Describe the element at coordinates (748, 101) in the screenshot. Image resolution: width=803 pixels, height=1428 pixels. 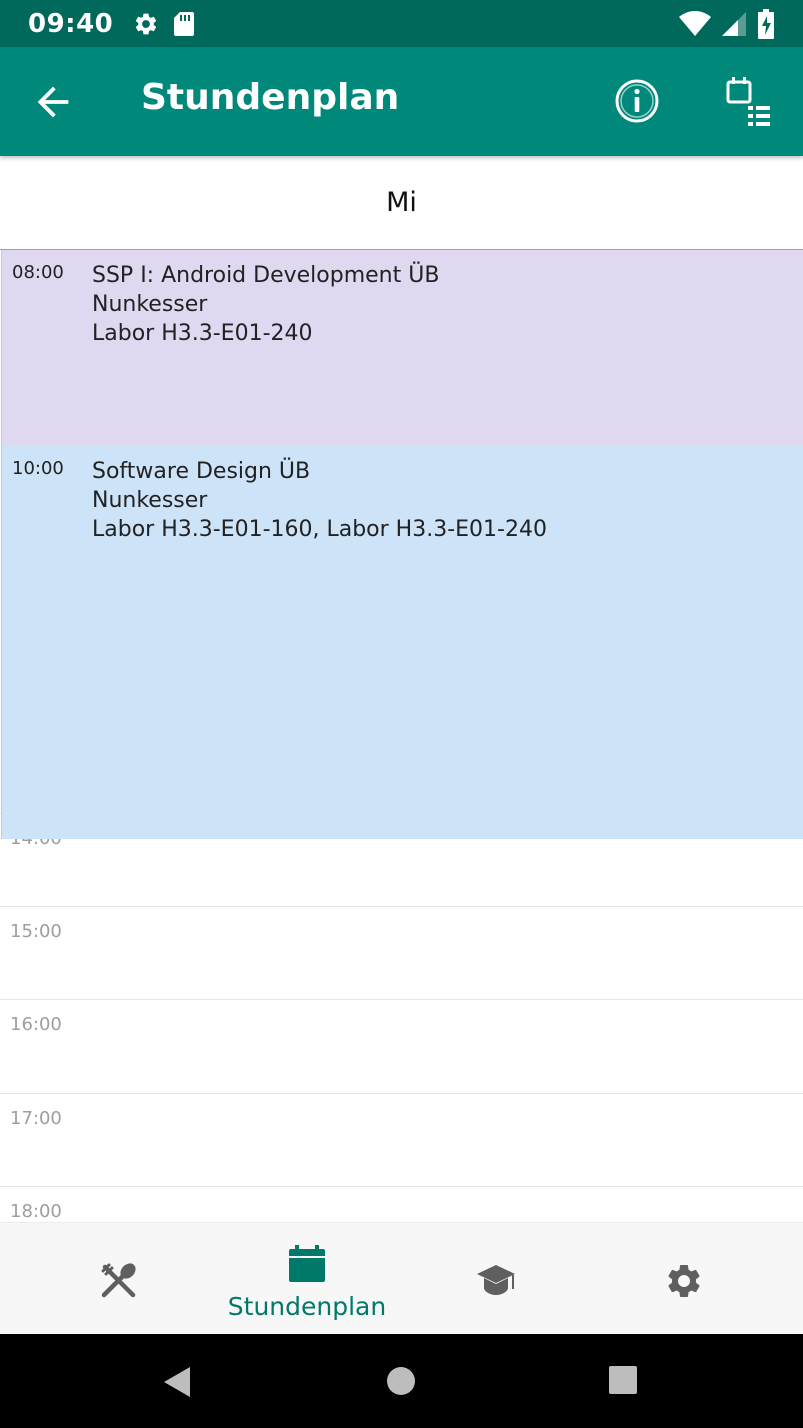
I see `calendar-list-icon` at that location.